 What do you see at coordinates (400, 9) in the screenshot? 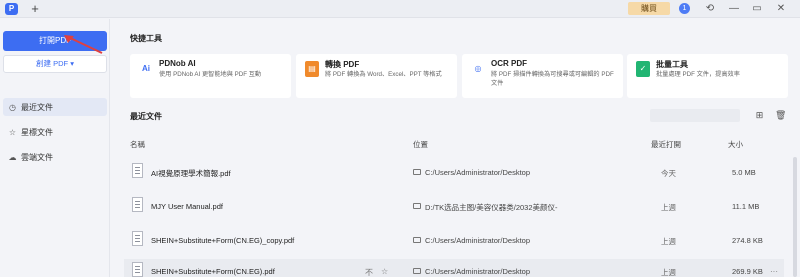
I see `title-bar: P + 購買 1 ⟲ — ▭ ✕` at bounding box center [400, 9].